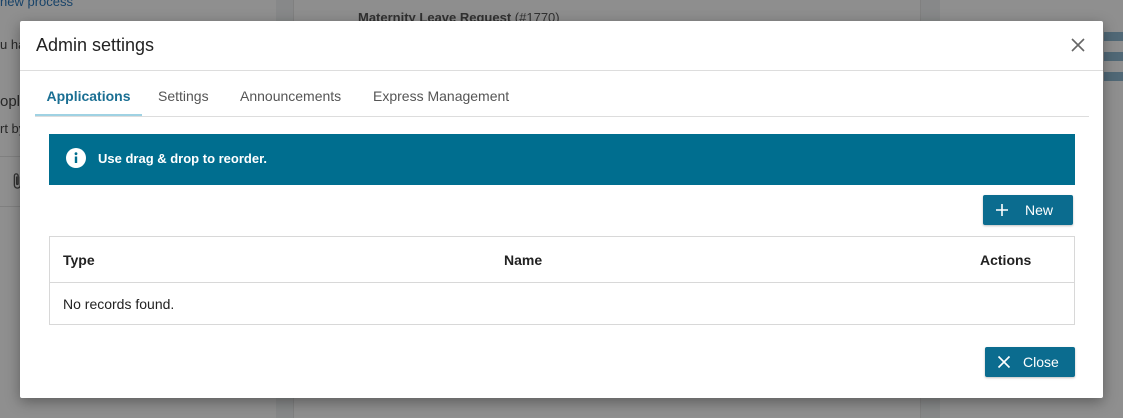 This screenshot has height=418, width=1123. Describe the element at coordinates (561, 46) in the screenshot. I see `dialog-header: Admin settings` at that location.